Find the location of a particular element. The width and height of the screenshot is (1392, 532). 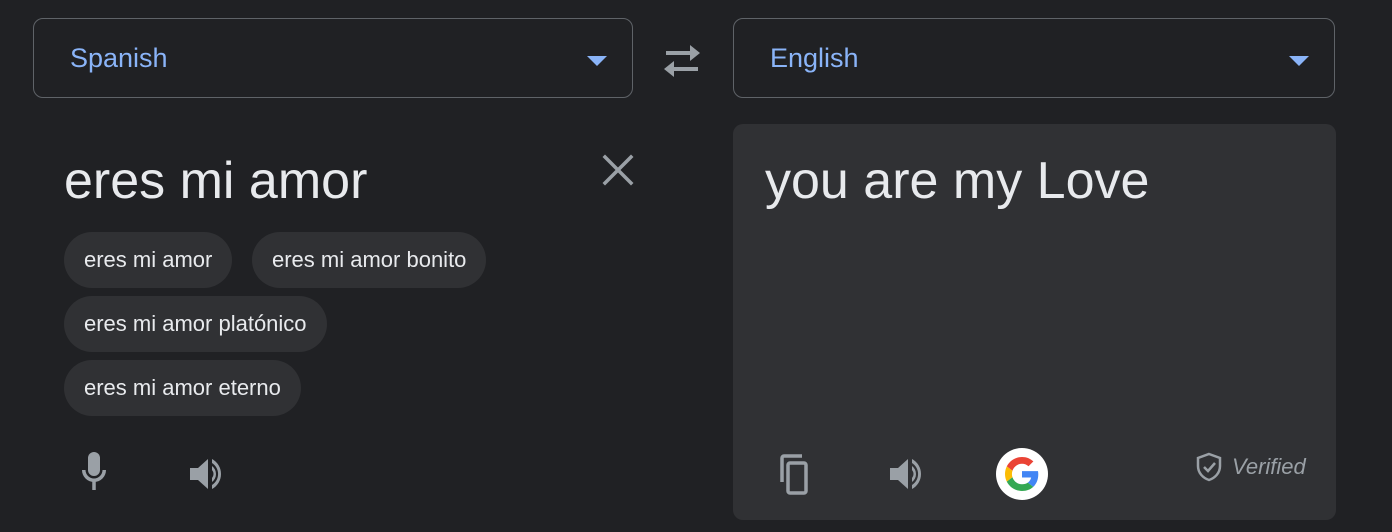

copy-icon is located at coordinates (794, 474).